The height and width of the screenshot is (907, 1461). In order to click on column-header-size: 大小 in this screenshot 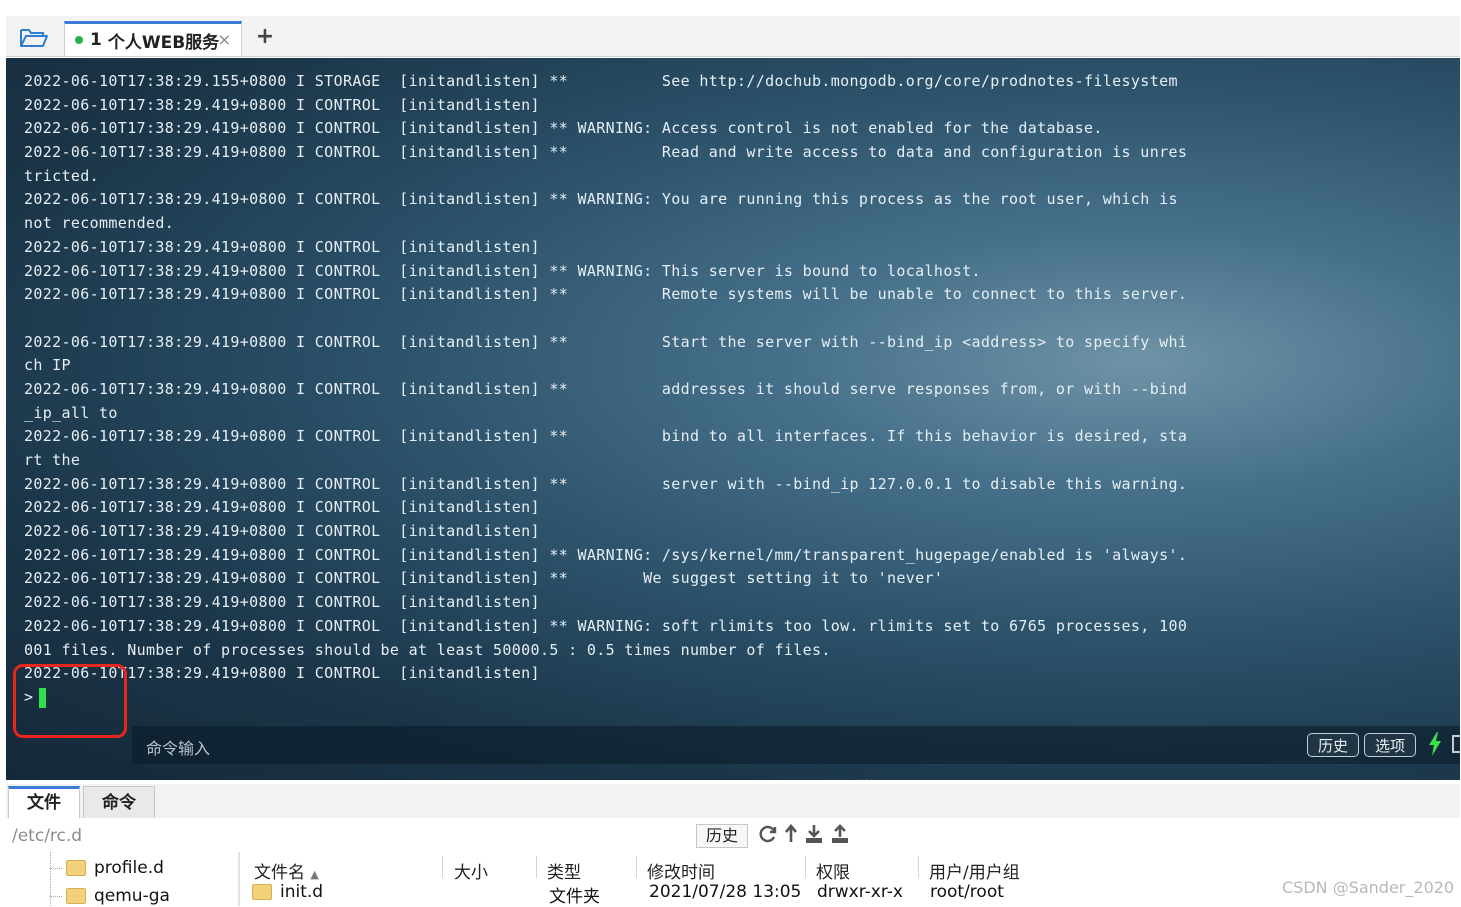, I will do `click(471, 870)`.